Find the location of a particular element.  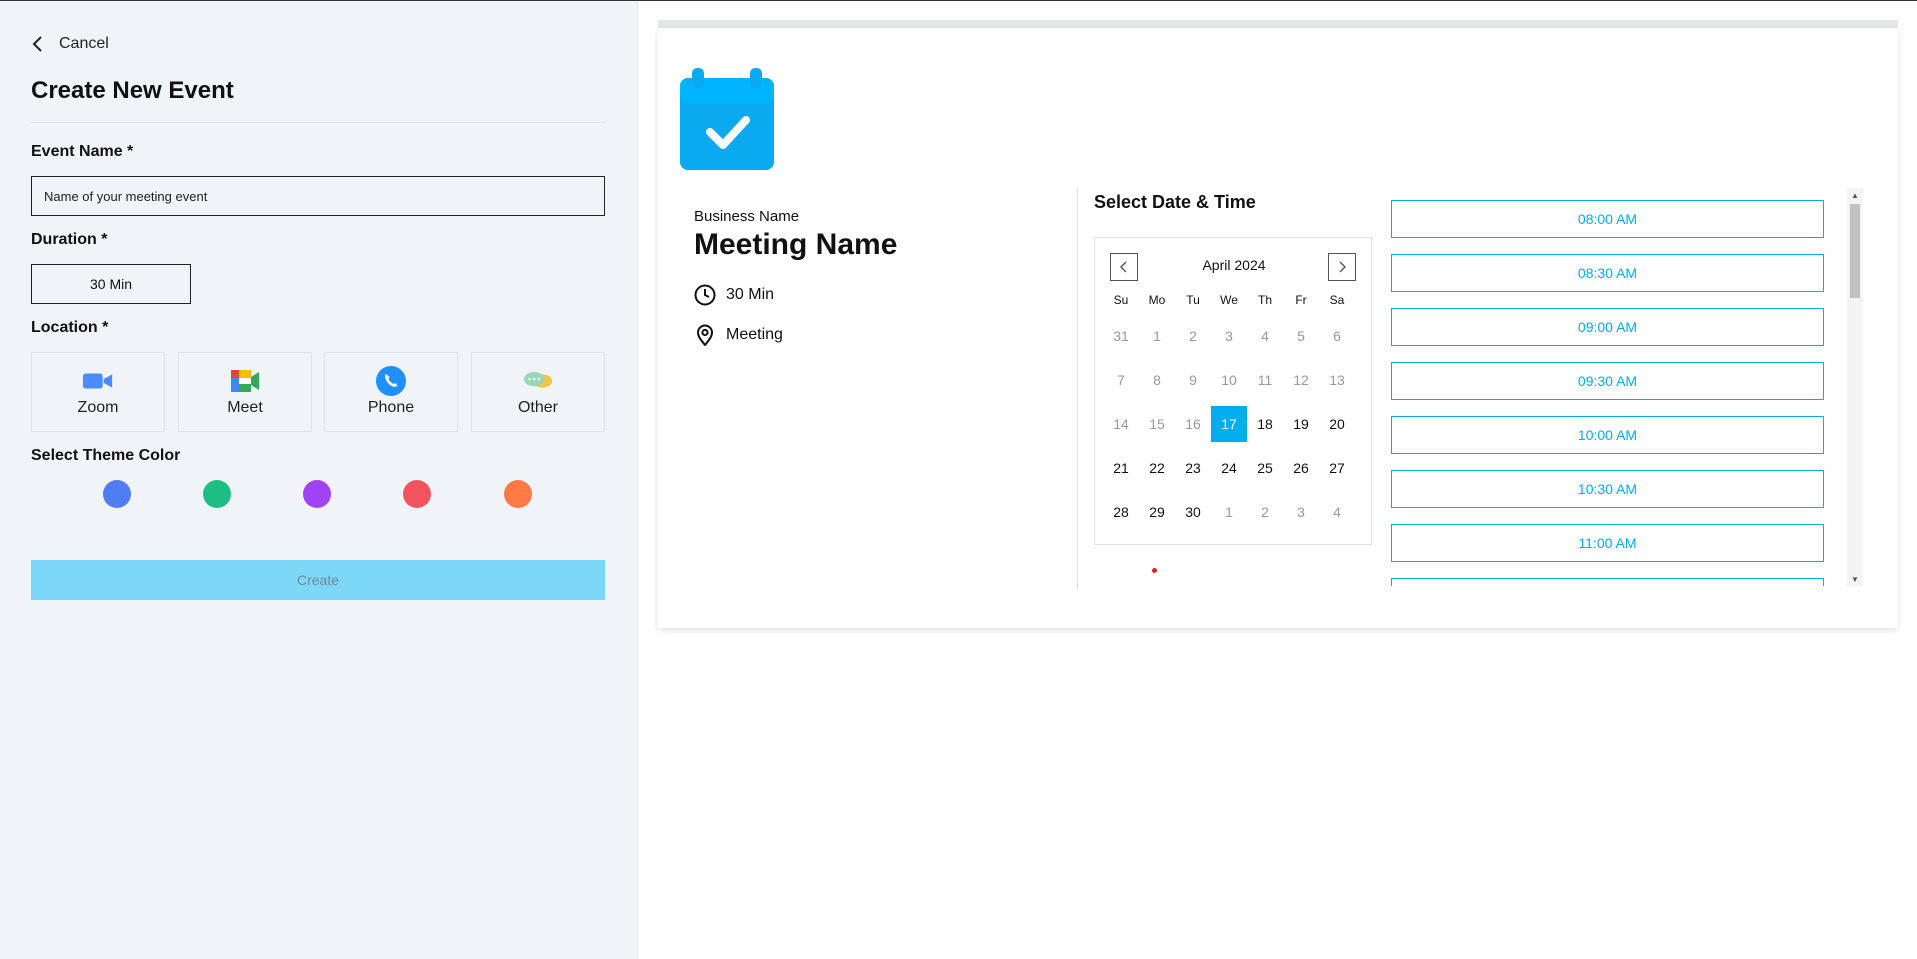

location-option-phone: Phone is located at coordinates (391, 392).